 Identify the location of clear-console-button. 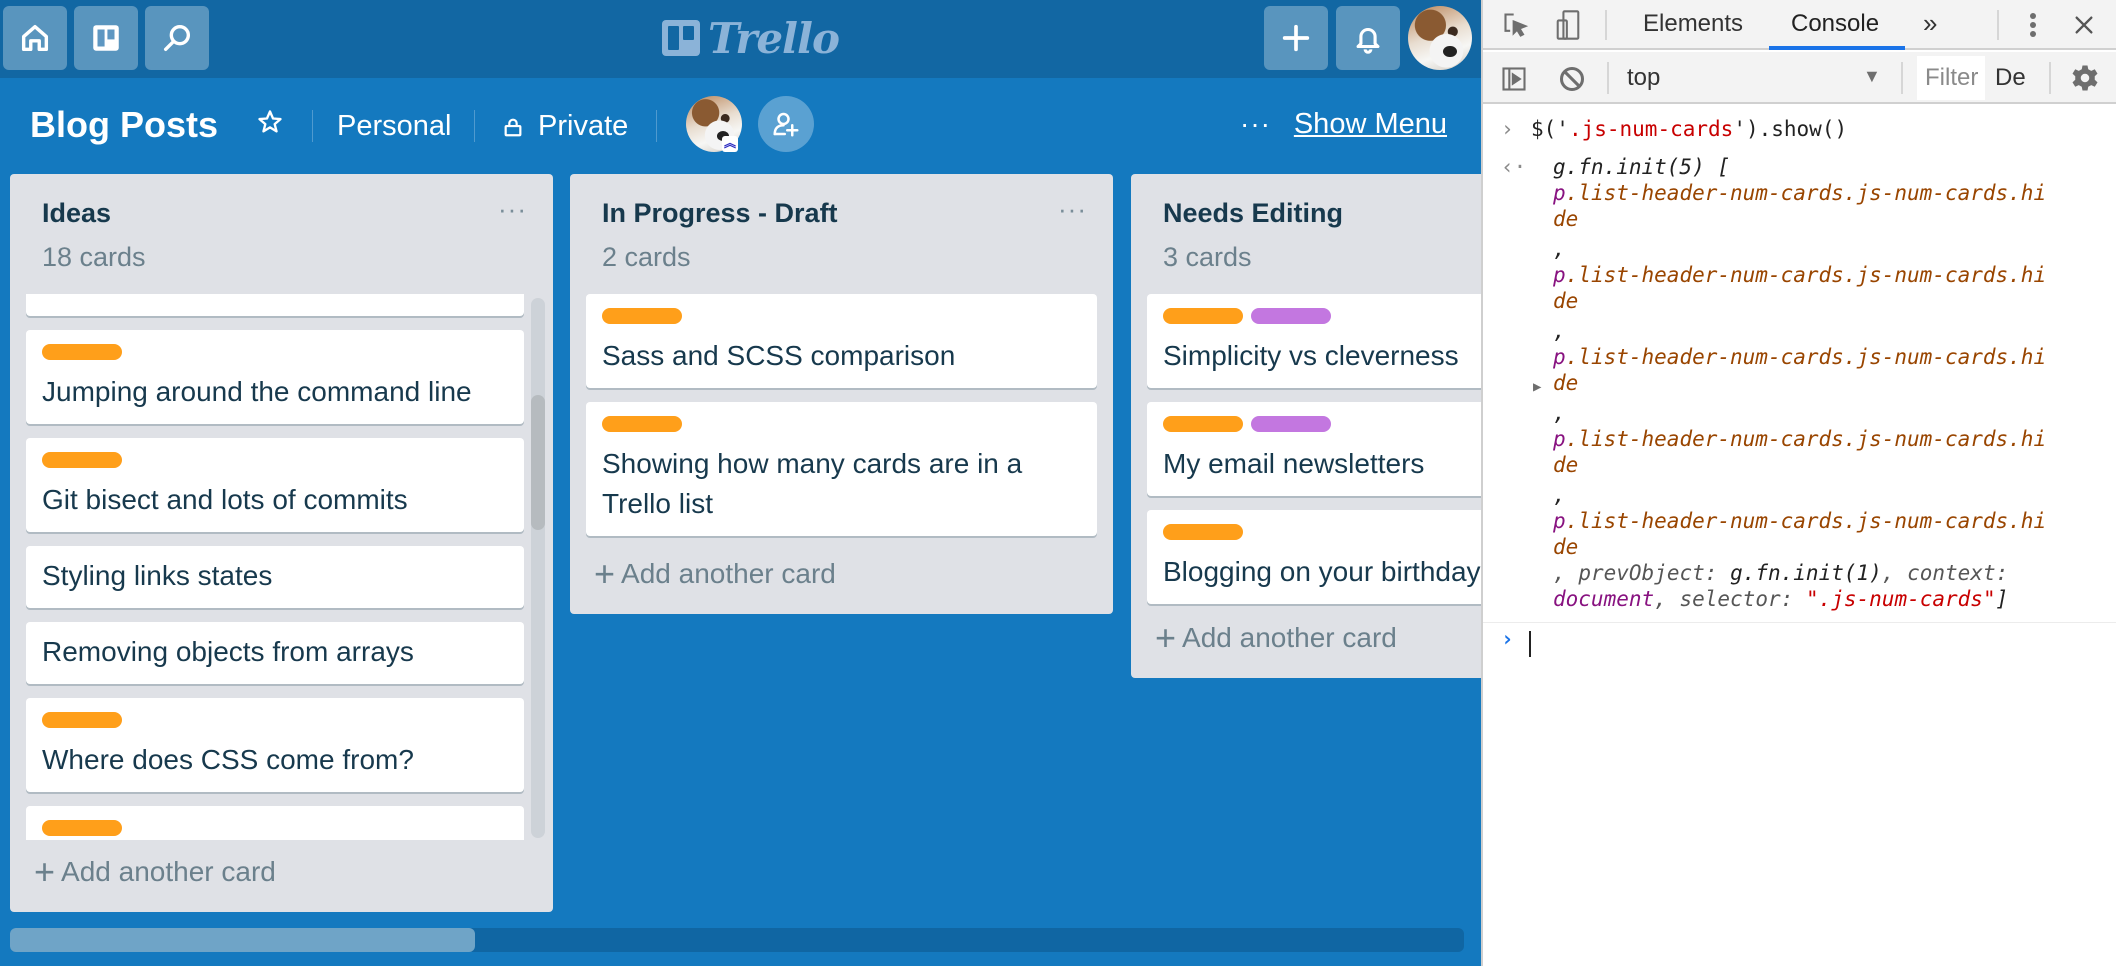
(1572, 79).